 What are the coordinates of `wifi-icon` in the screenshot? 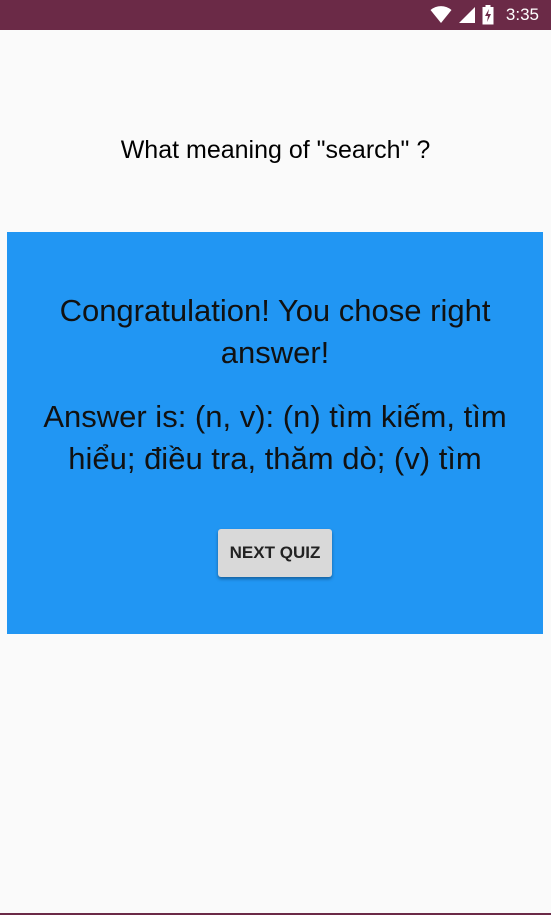 It's located at (441, 15).